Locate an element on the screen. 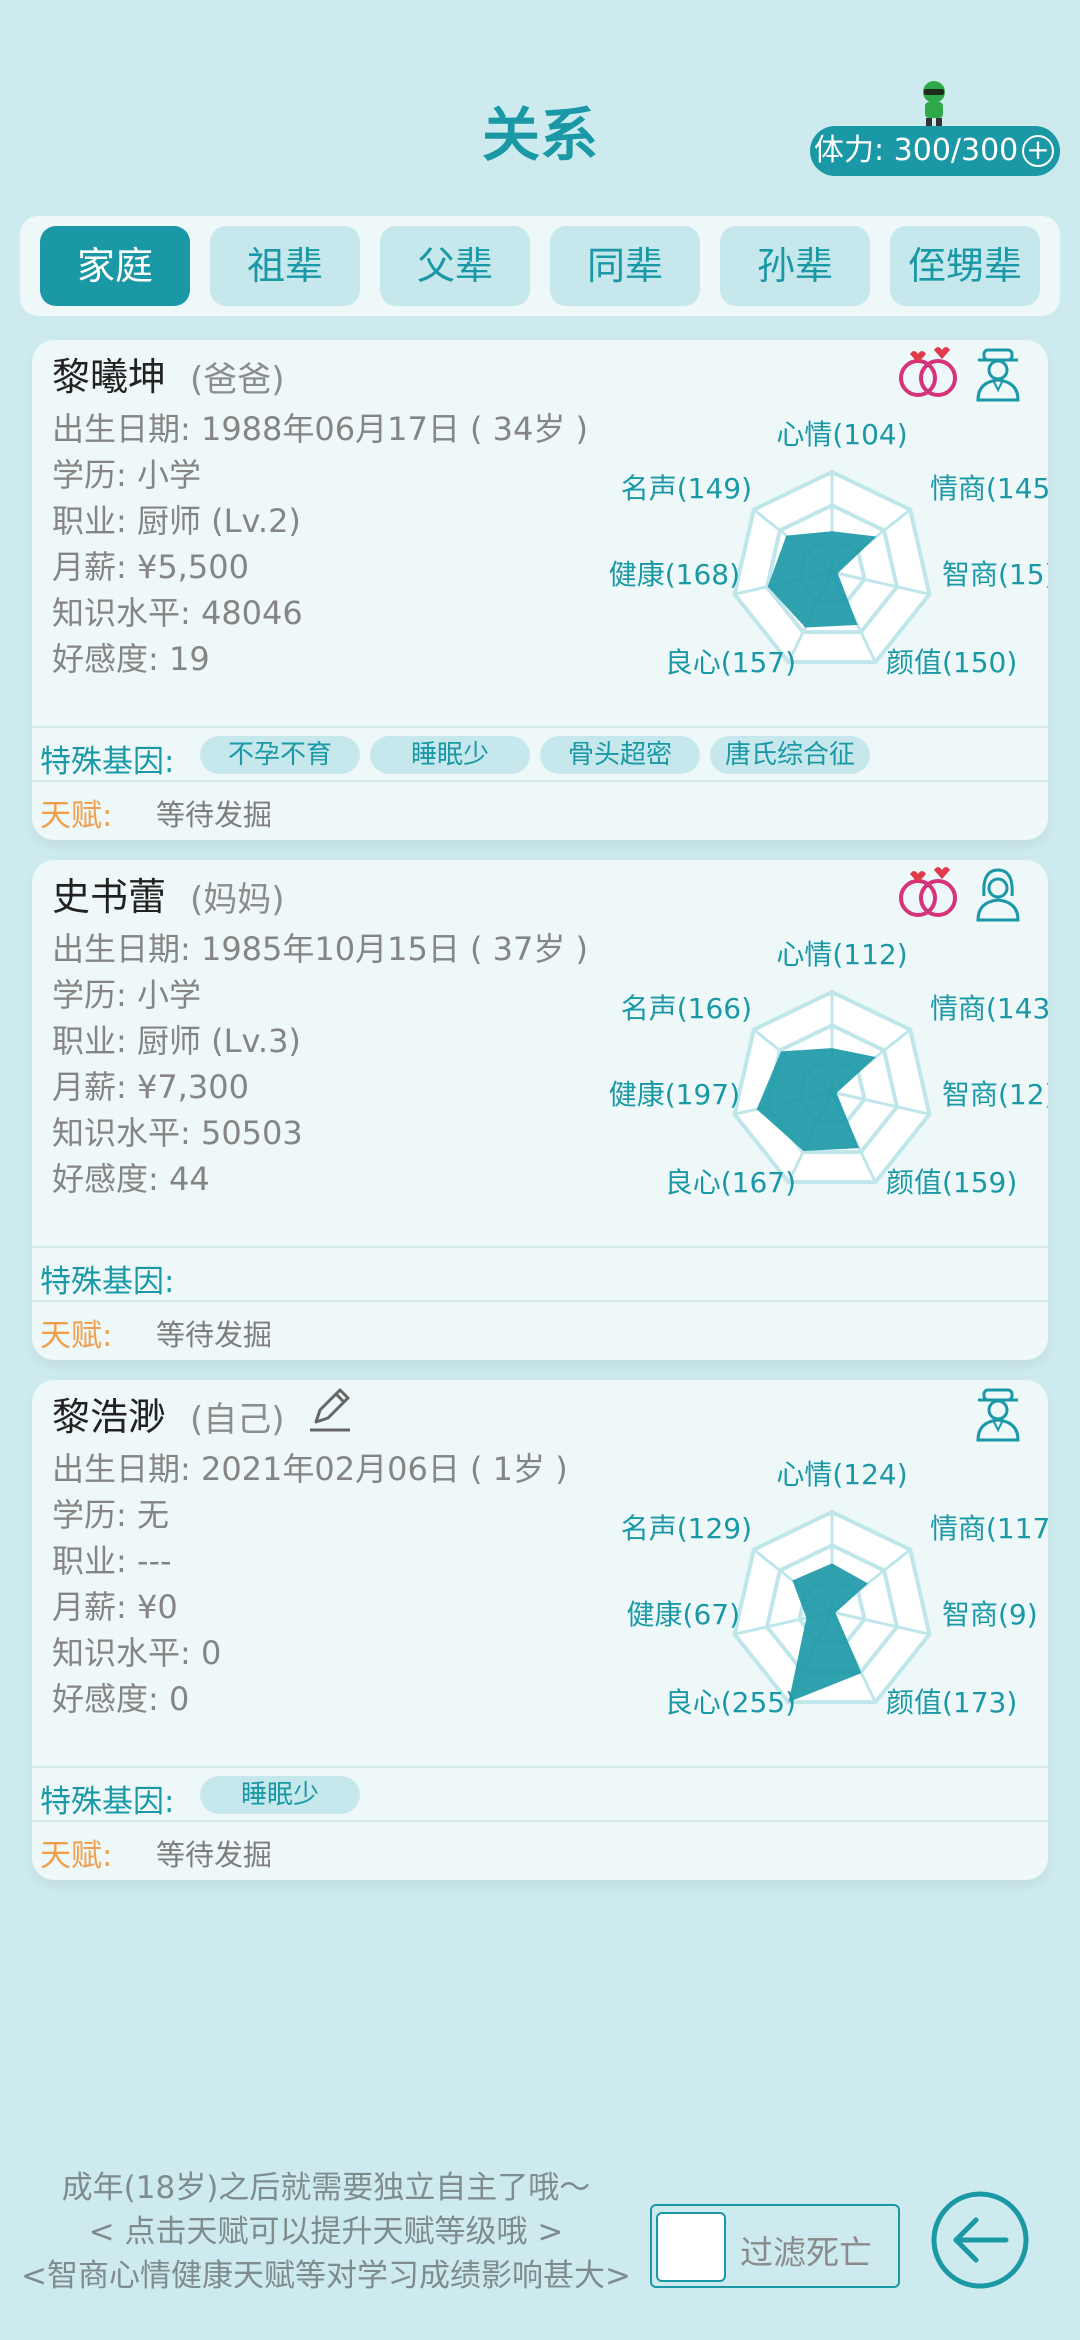 This screenshot has width=1080, height=2340. stat-conscience: 良心(157) is located at coordinates (730, 662).